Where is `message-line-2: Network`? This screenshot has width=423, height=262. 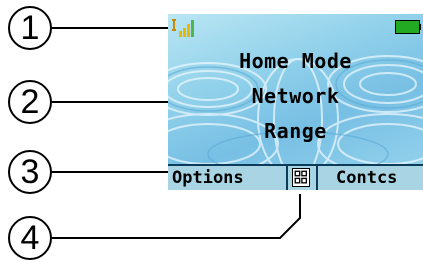
message-line-2: Network is located at coordinates (295, 96).